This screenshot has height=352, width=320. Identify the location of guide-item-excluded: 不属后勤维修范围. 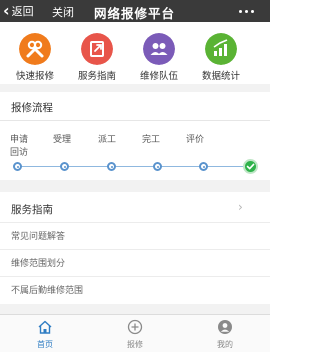
(135, 288).